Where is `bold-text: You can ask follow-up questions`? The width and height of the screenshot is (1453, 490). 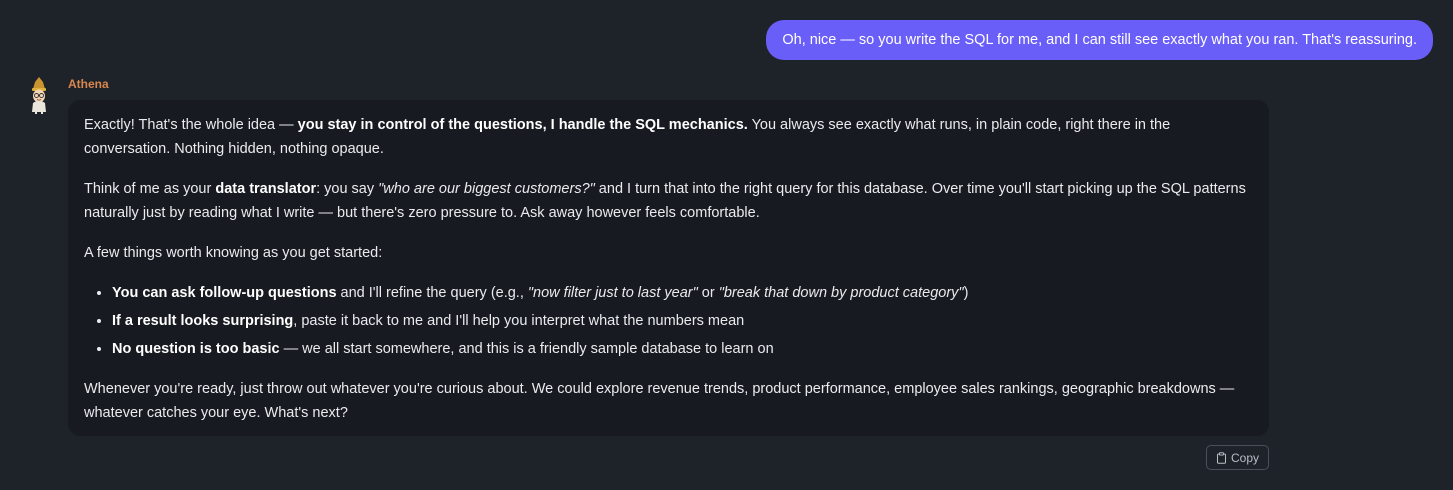 bold-text: You can ask follow-up questions is located at coordinates (224, 293).